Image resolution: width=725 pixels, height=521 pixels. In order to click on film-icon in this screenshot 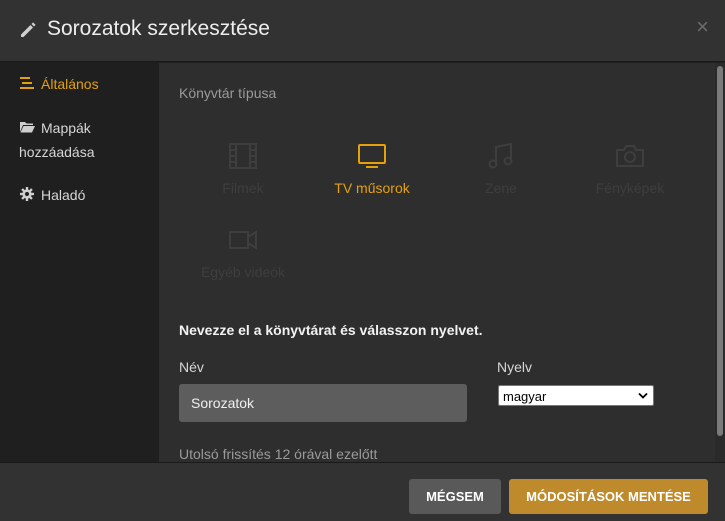, I will do `click(243, 156)`.